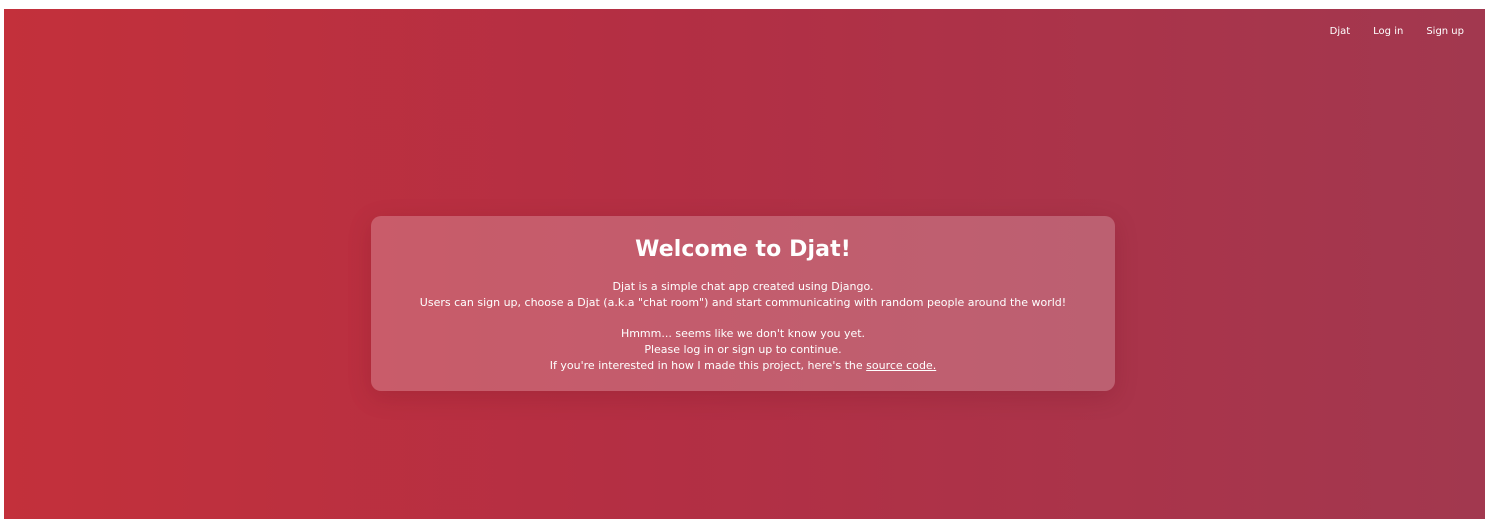  I want to click on welcome-title: Welcome to Djat!, so click(743, 249).